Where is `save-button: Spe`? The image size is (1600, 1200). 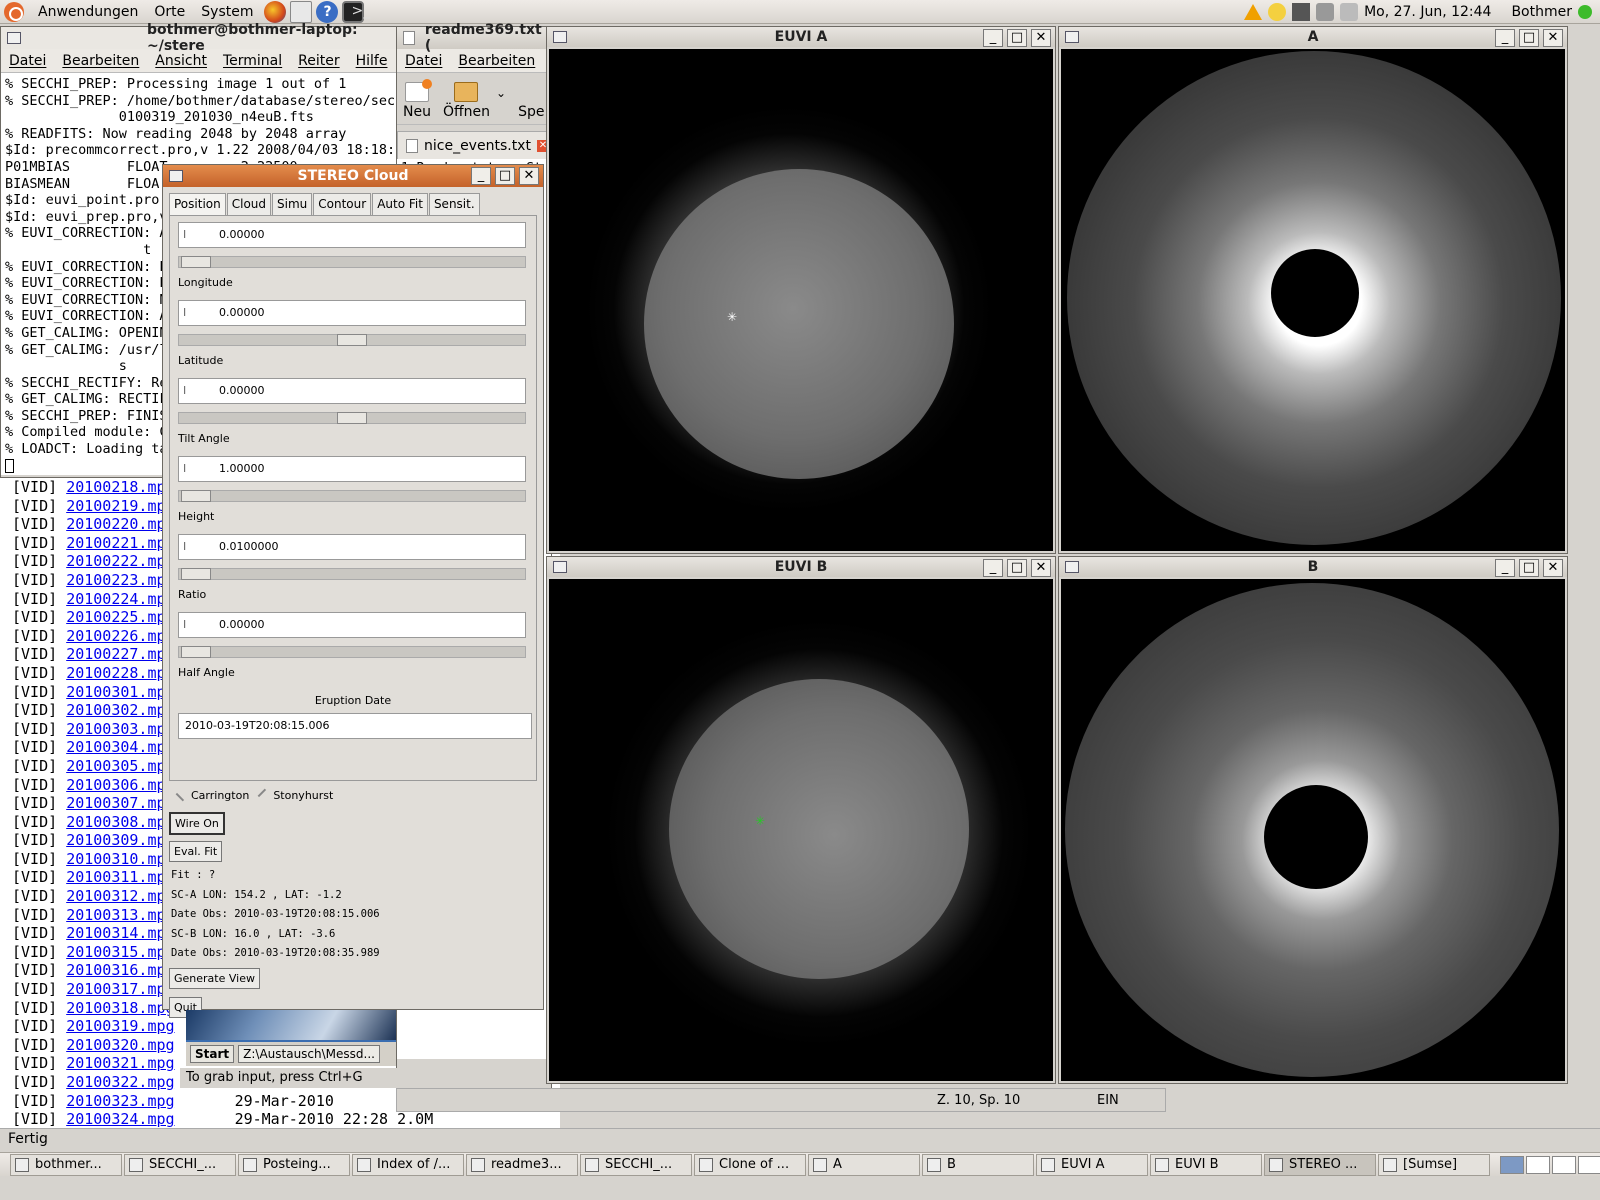
save-button: Spe is located at coordinates (531, 101).